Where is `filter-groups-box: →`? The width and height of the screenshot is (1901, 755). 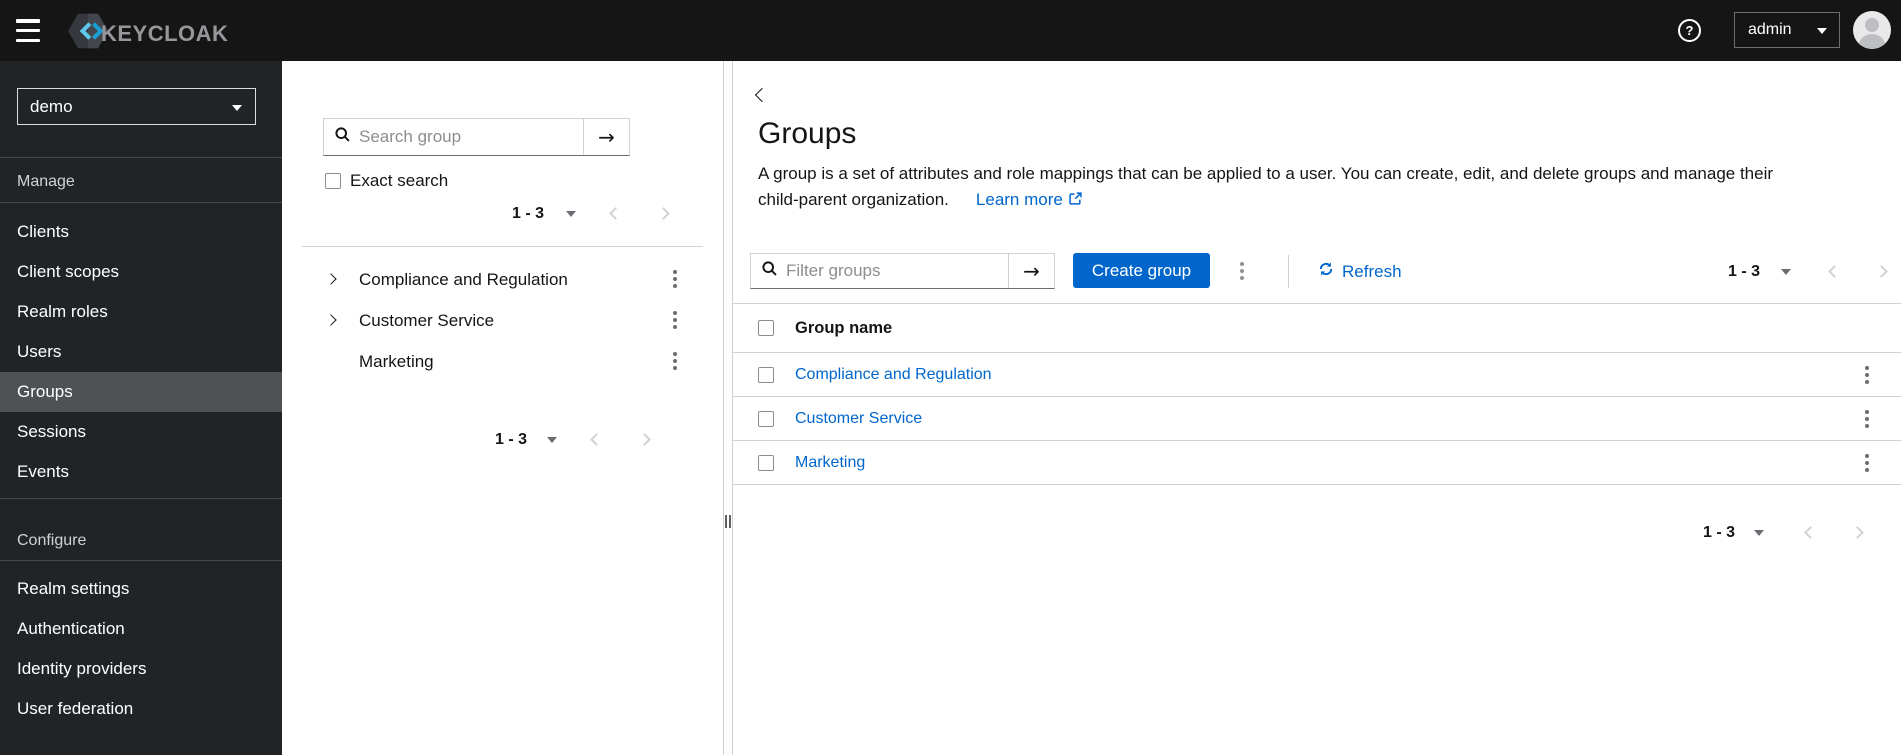 filter-groups-box: → is located at coordinates (902, 271).